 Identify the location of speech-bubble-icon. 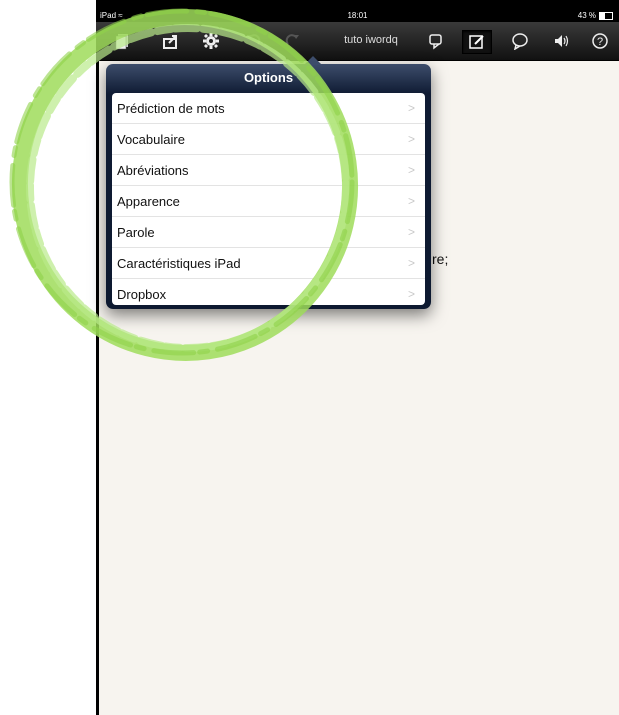
(520, 41).